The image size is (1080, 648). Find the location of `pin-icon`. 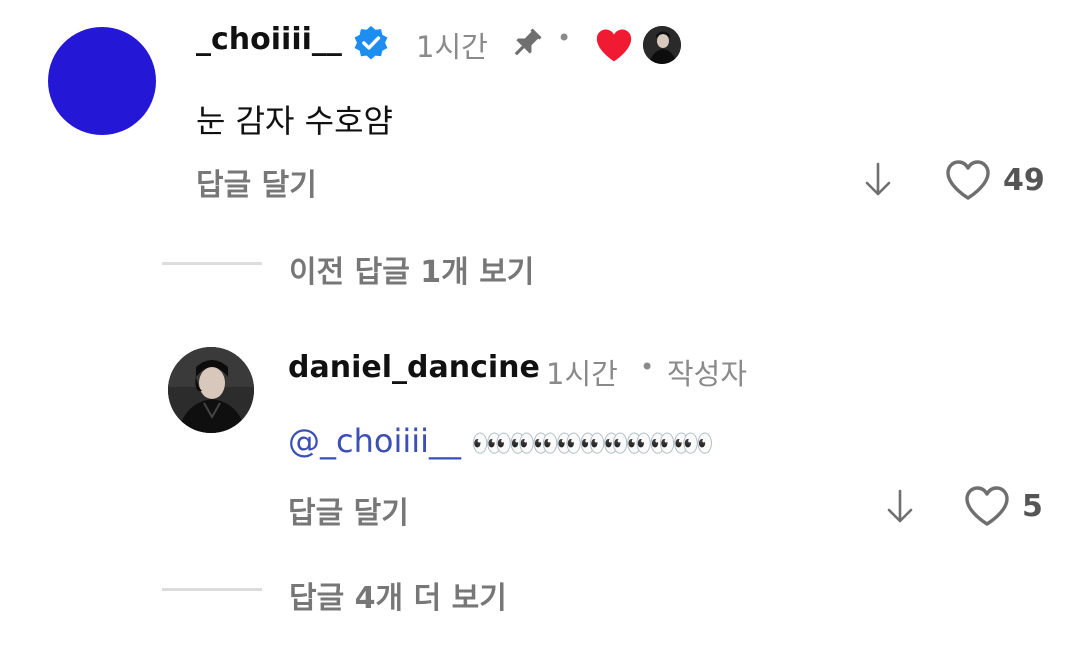

pin-icon is located at coordinates (527, 45).